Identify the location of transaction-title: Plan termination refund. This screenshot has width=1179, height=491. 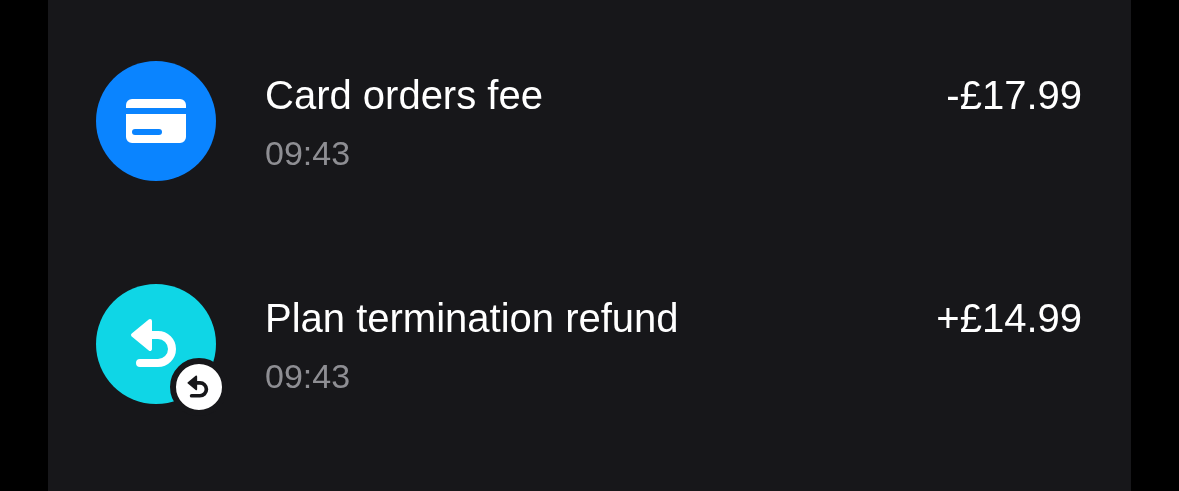
(472, 318).